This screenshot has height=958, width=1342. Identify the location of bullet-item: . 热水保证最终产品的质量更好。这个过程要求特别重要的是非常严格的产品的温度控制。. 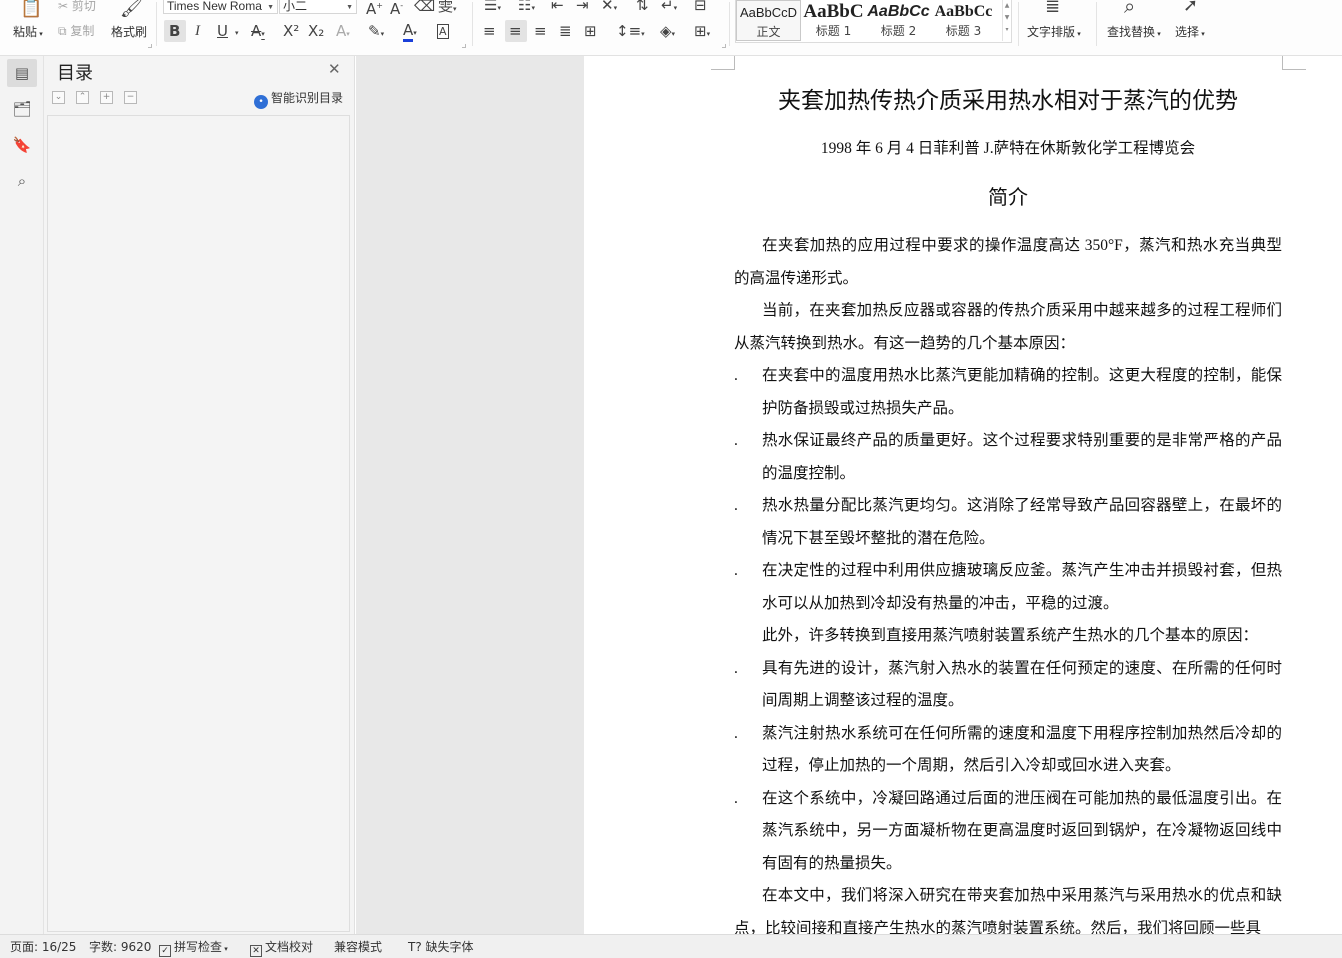
(1008, 457).